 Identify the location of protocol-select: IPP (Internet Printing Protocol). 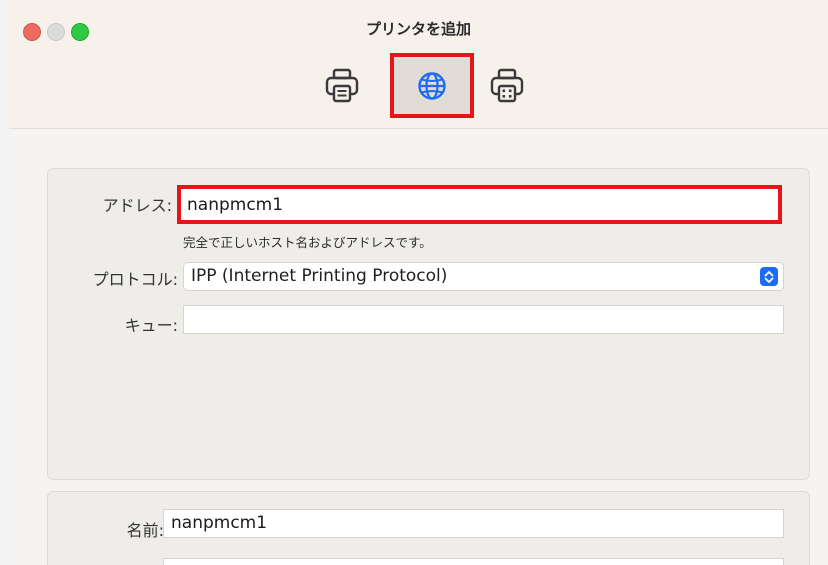
(483, 276).